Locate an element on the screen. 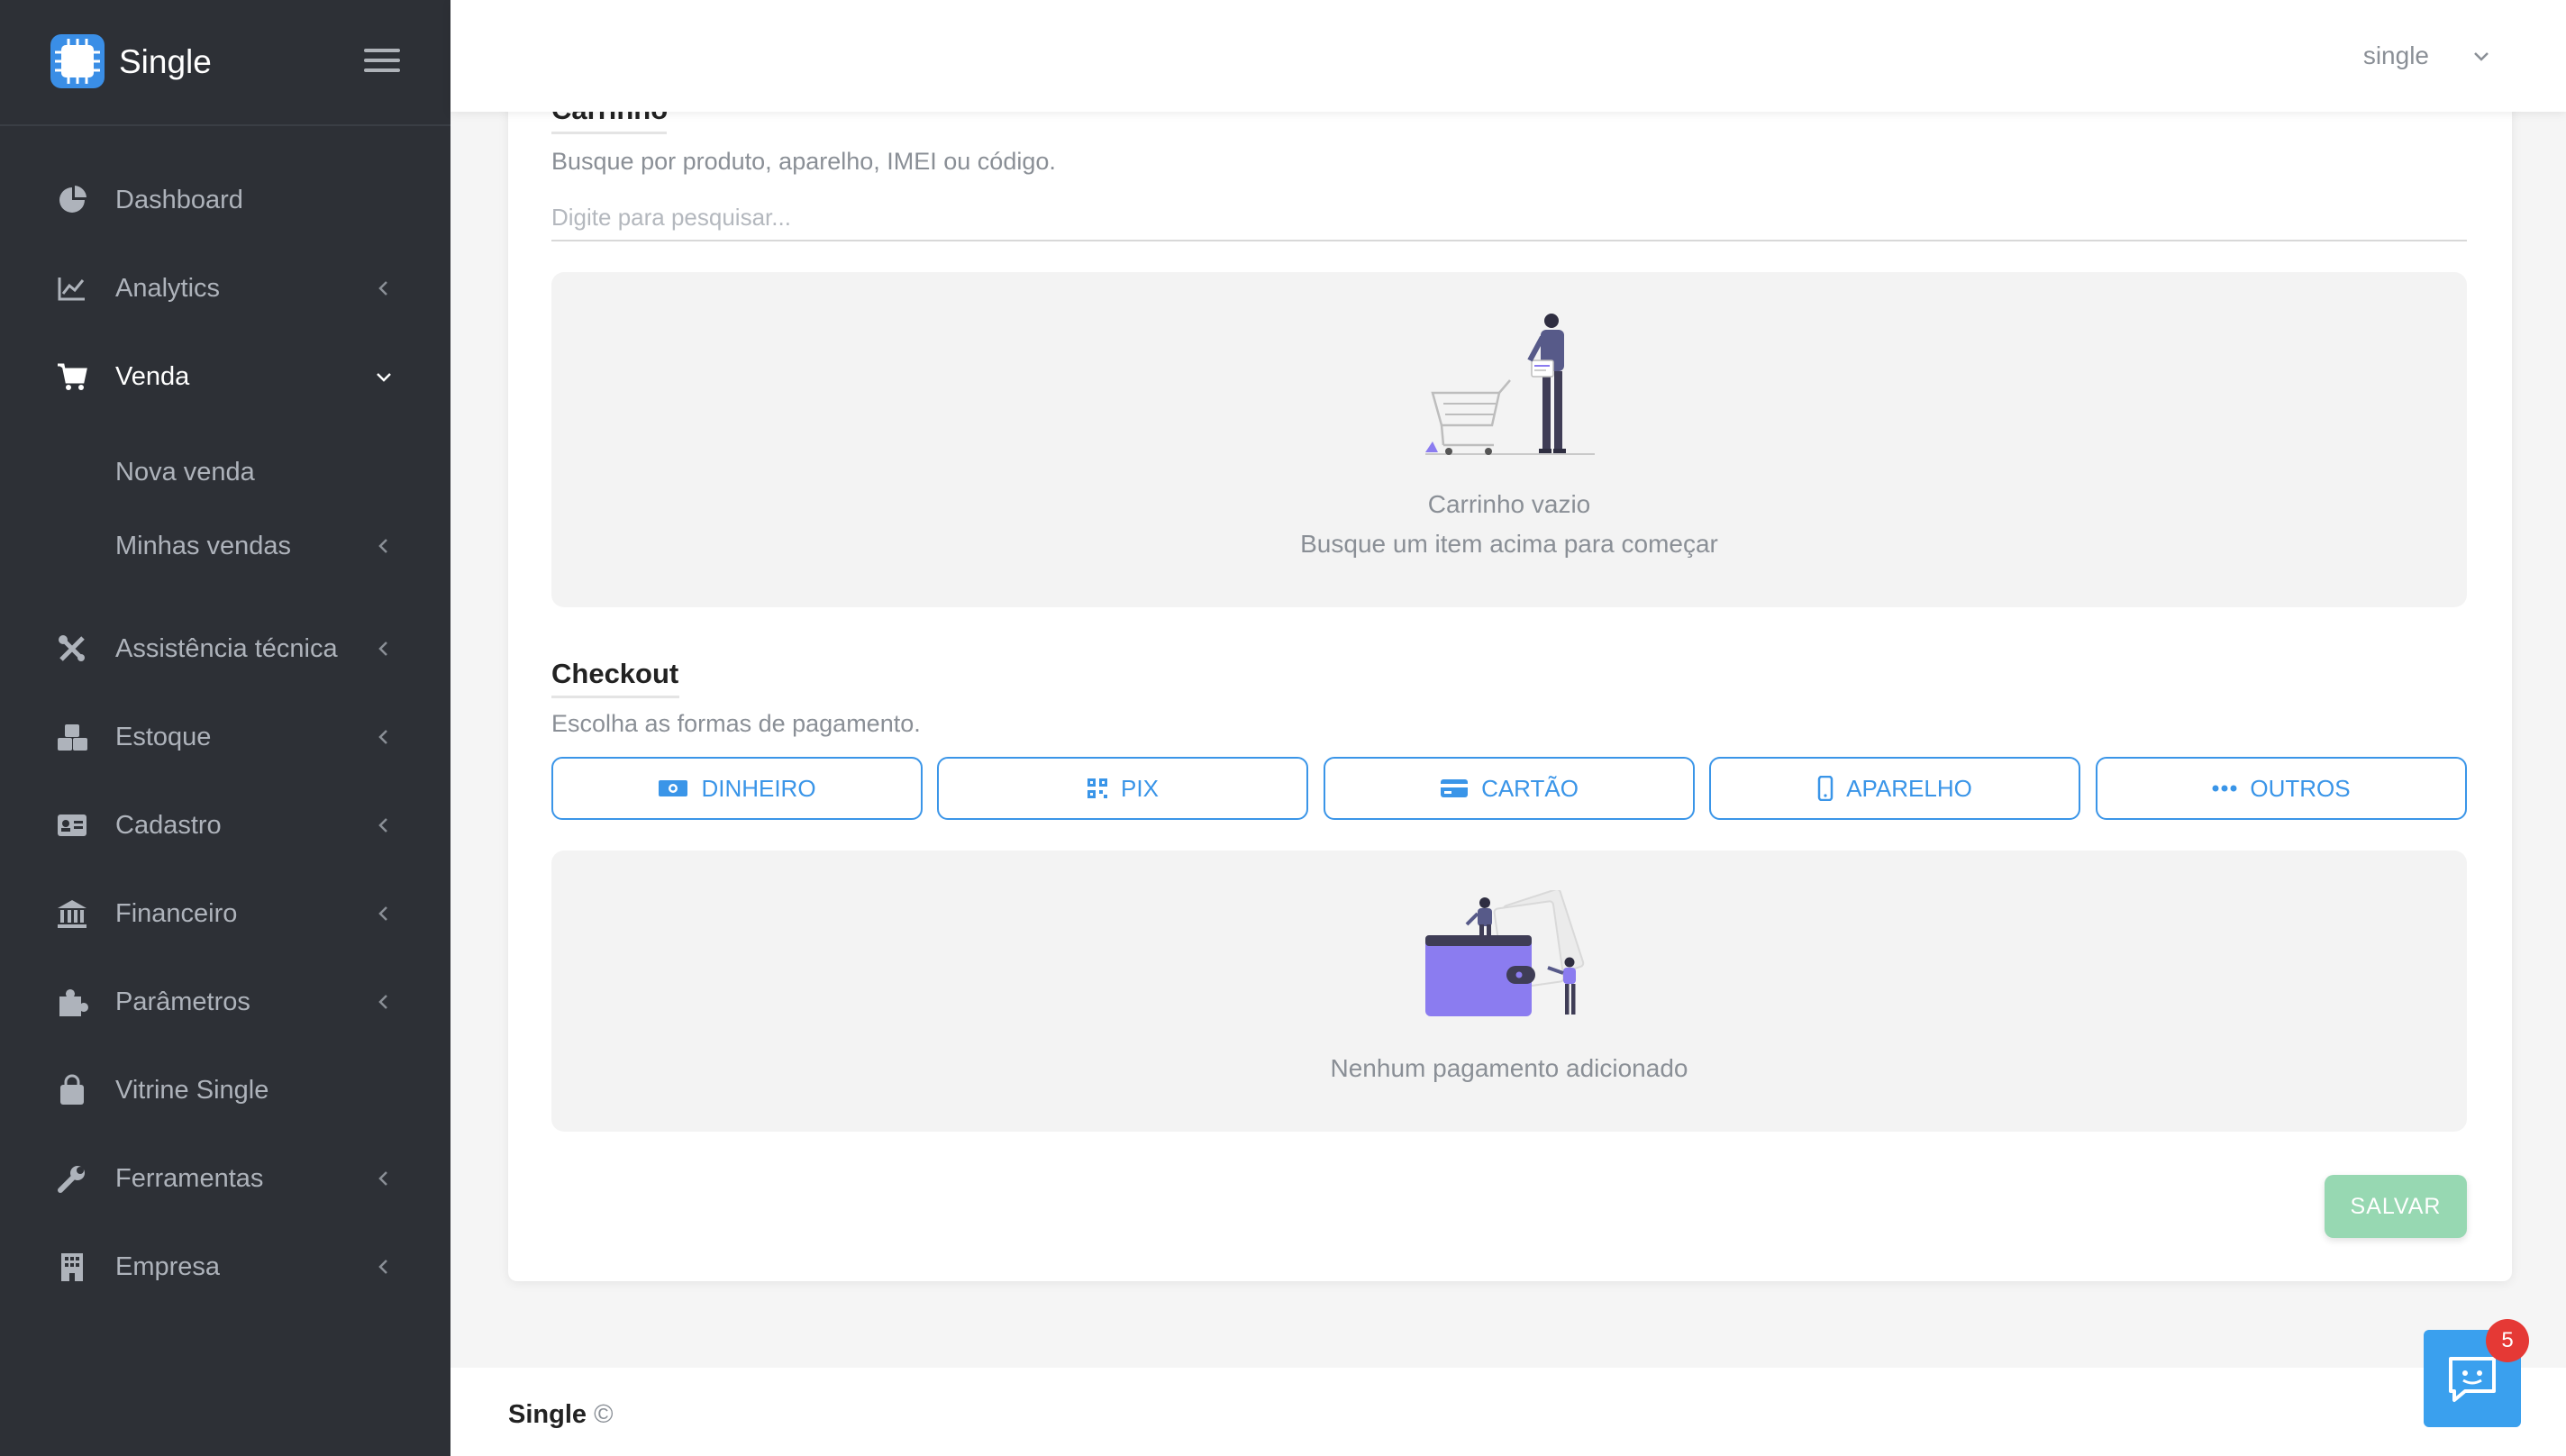 The width and height of the screenshot is (2566, 1456). sidebar-item-financeiro: Financeiro is located at coordinates (225, 915).